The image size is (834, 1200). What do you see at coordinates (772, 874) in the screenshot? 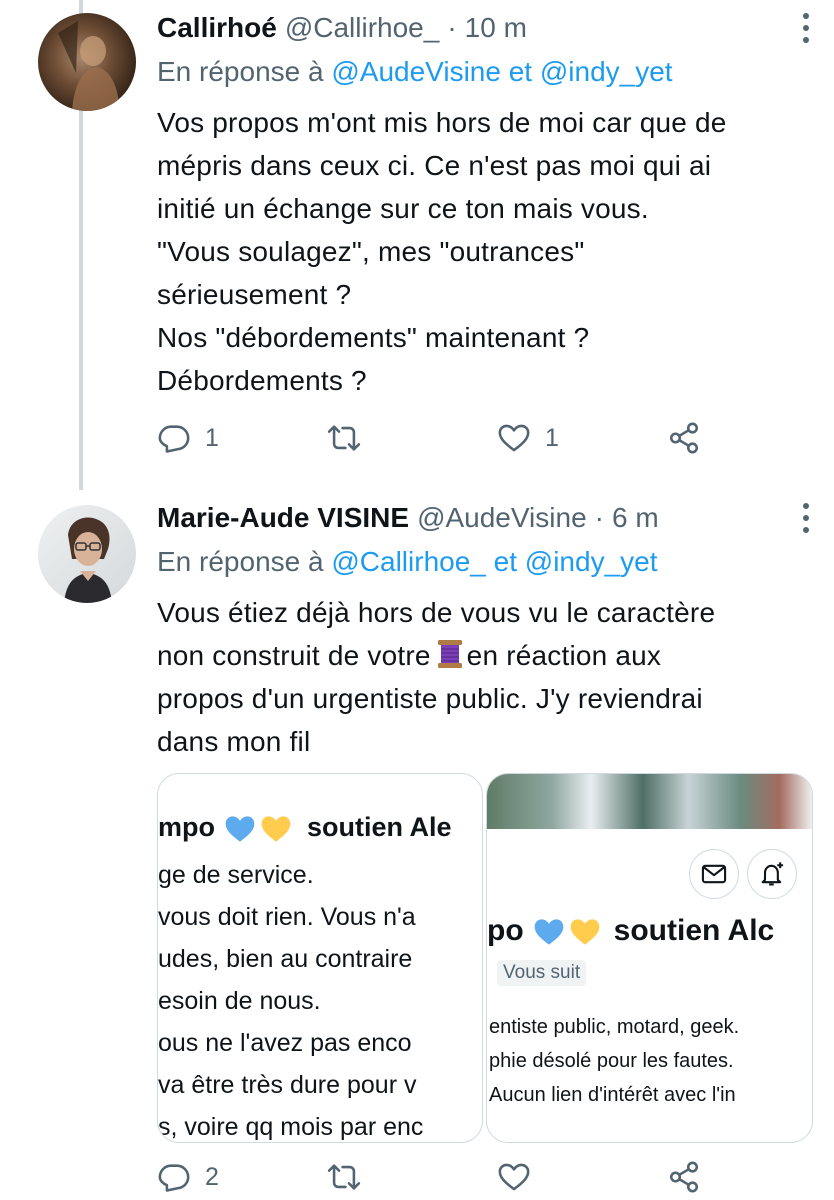
I see `bell-plus-icon` at bounding box center [772, 874].